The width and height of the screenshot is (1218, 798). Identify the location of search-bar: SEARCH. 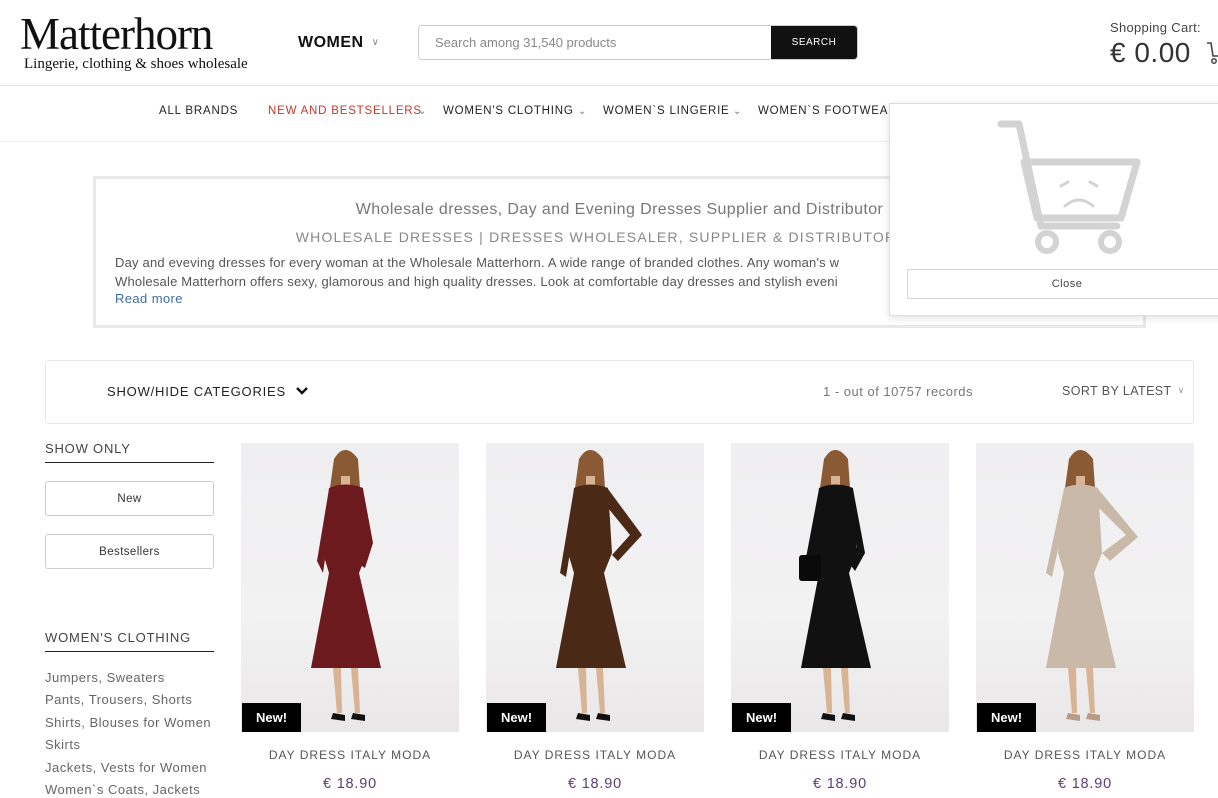
(638, 42).